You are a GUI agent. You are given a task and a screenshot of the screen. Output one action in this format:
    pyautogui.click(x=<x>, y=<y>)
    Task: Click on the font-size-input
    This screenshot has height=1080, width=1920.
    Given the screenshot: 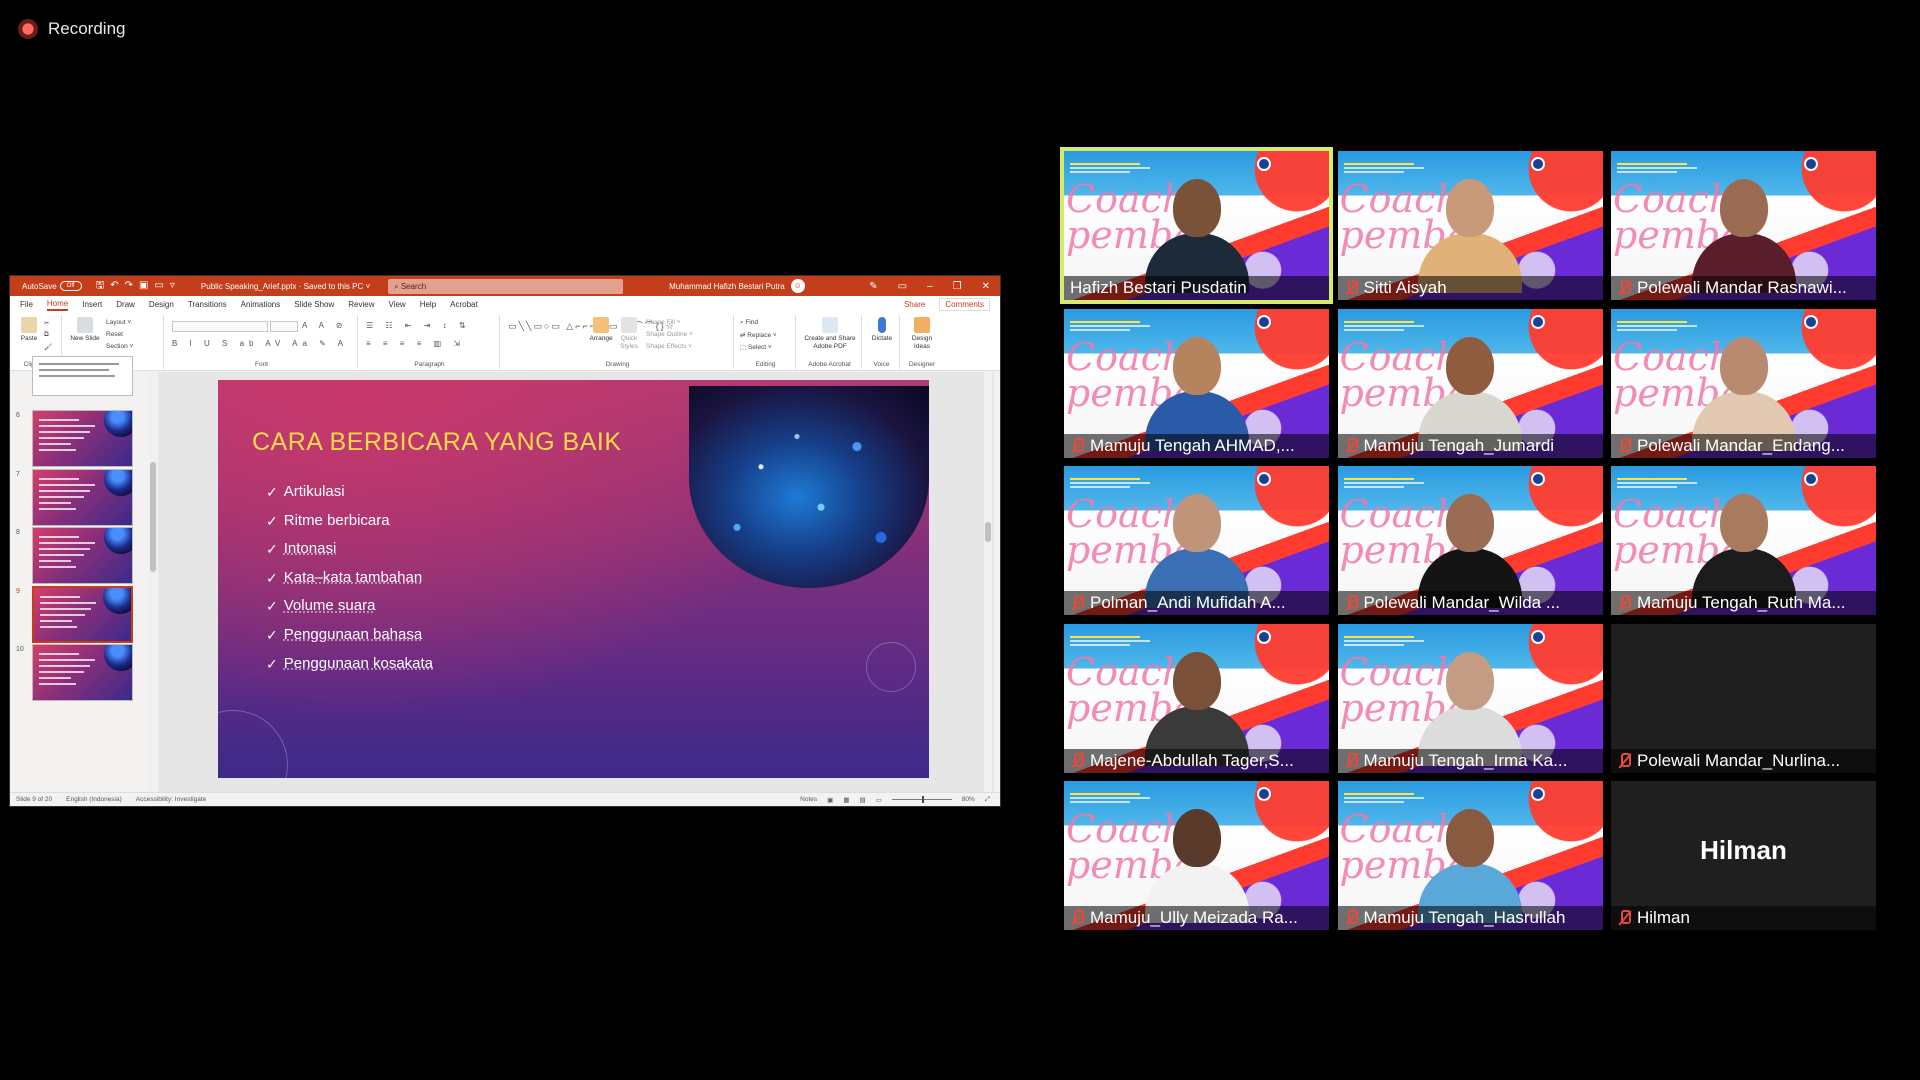 What is the action you would take?
    pyautogui.click(x=284, y=326)
    